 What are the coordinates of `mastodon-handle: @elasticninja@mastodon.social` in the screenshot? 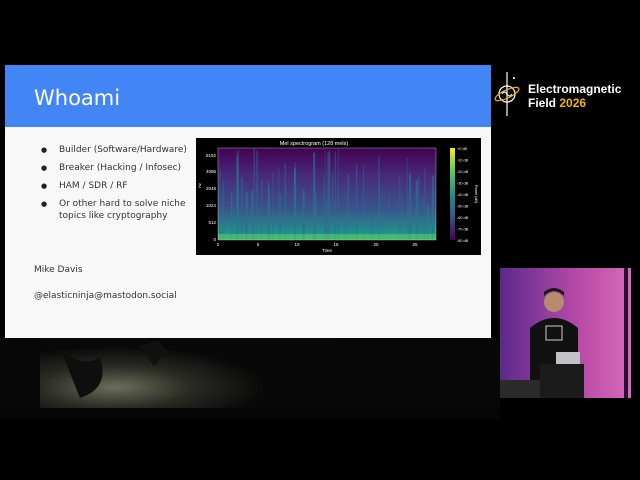 It's located at (105, 296).